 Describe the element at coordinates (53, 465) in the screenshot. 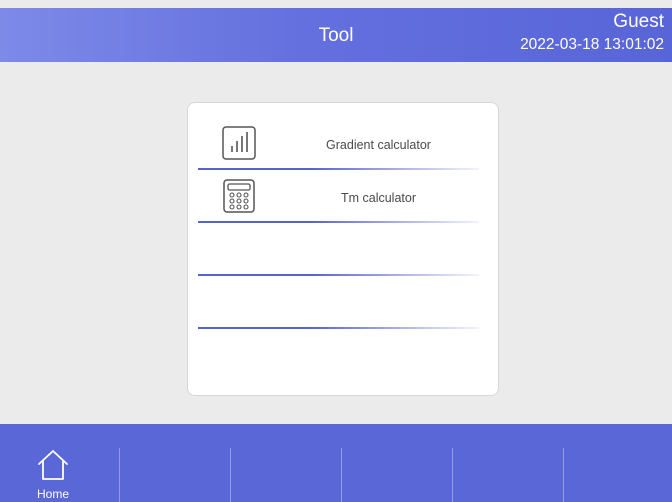

I see `home-icon` at that location.